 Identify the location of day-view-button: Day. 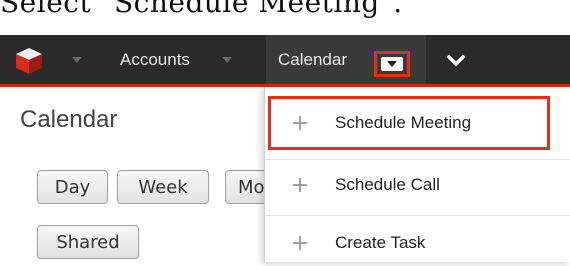
(72, 187).